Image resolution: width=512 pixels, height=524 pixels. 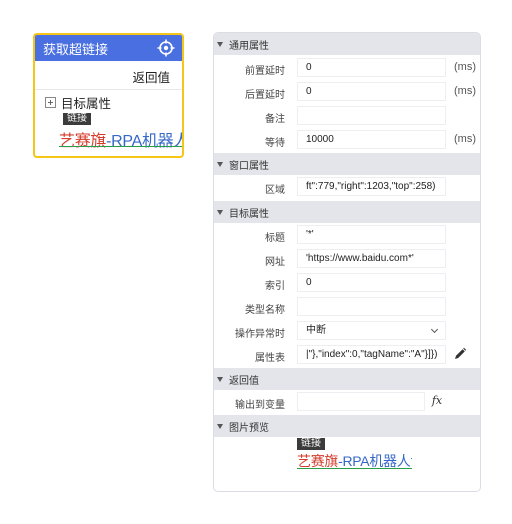 I want to click on row-type-name: 类型名称, so click(x=347, y=307).